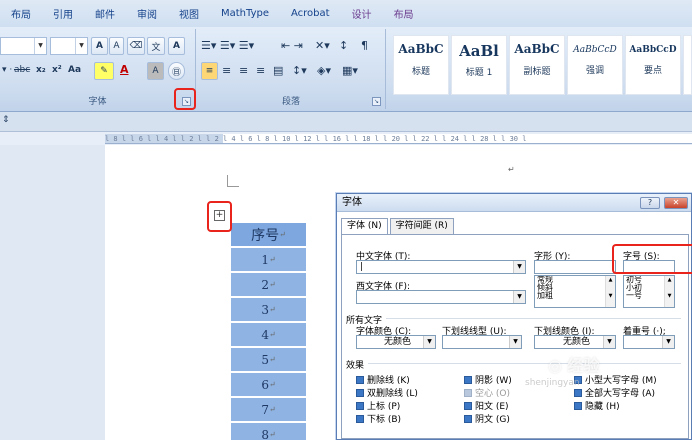  What do you see at coordinates (486, 405) in the screenshot?
I see `emboss-checkbox: 阳文 (E)` at bounding box center [486, 405].